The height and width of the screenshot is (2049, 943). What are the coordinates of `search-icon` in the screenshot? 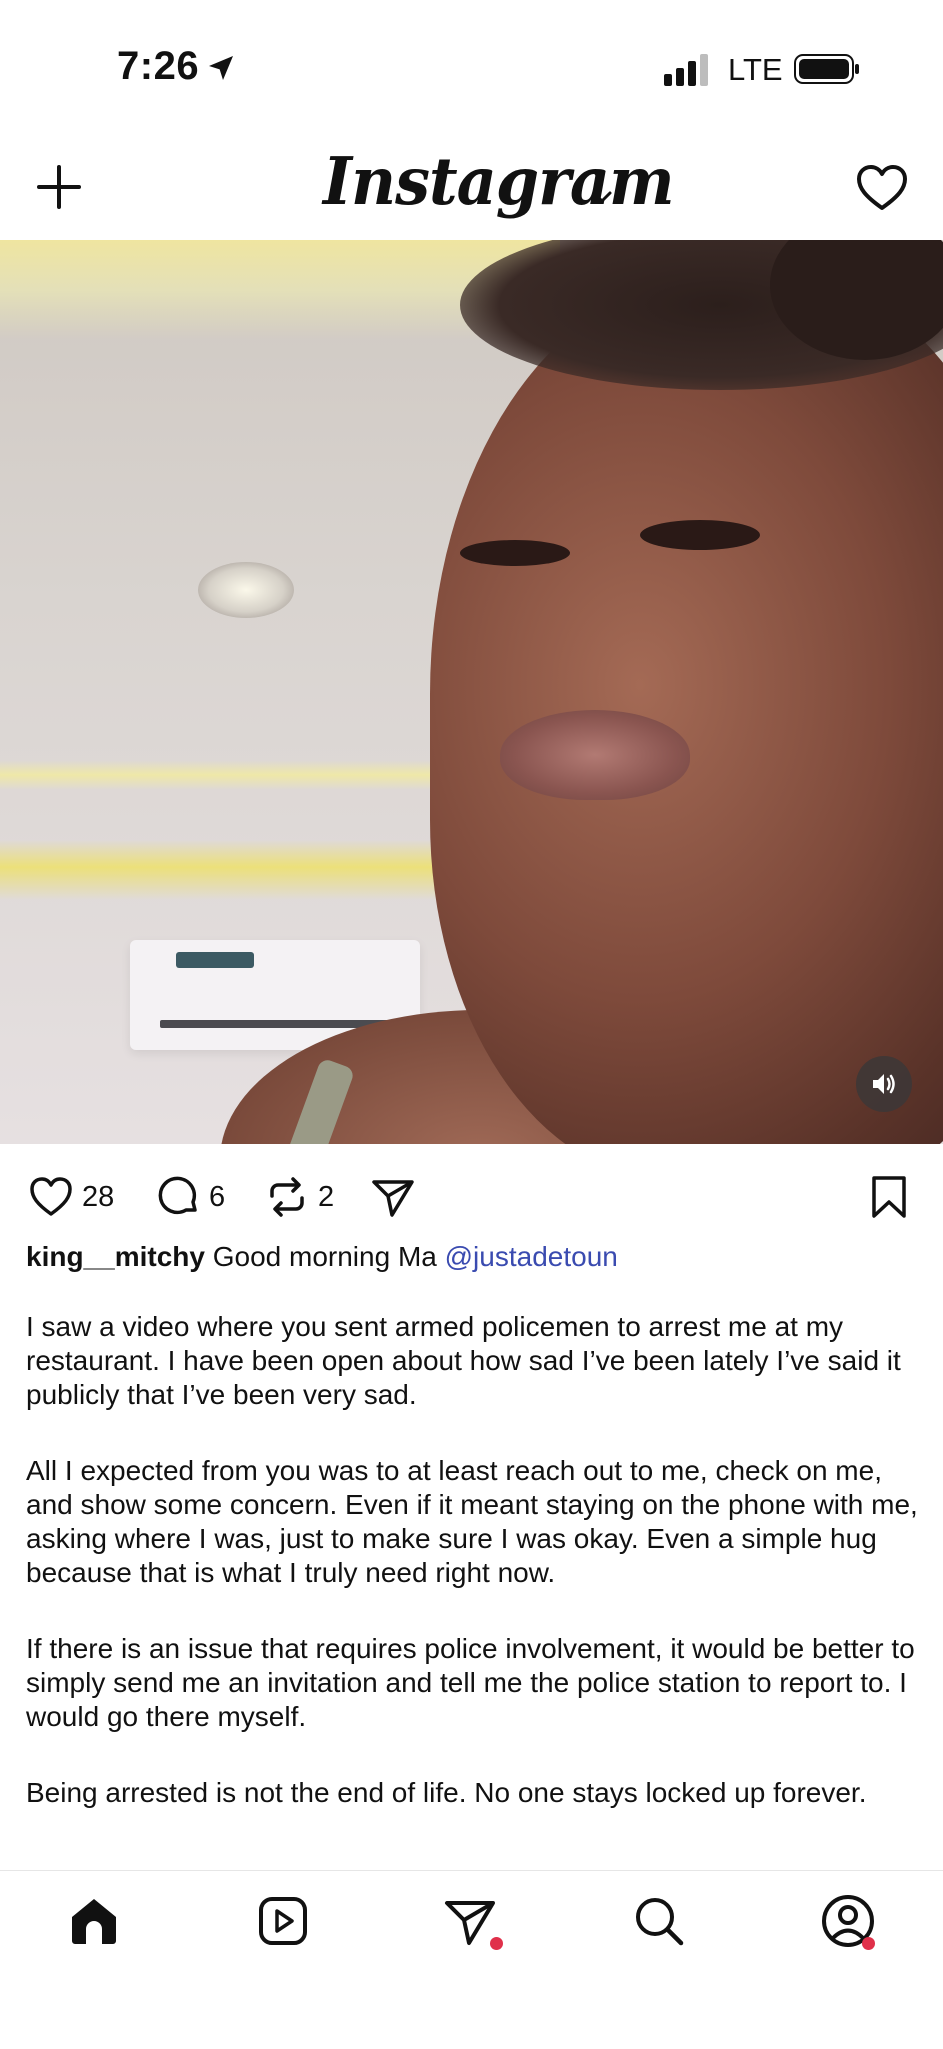 It's located at (659, 1921).